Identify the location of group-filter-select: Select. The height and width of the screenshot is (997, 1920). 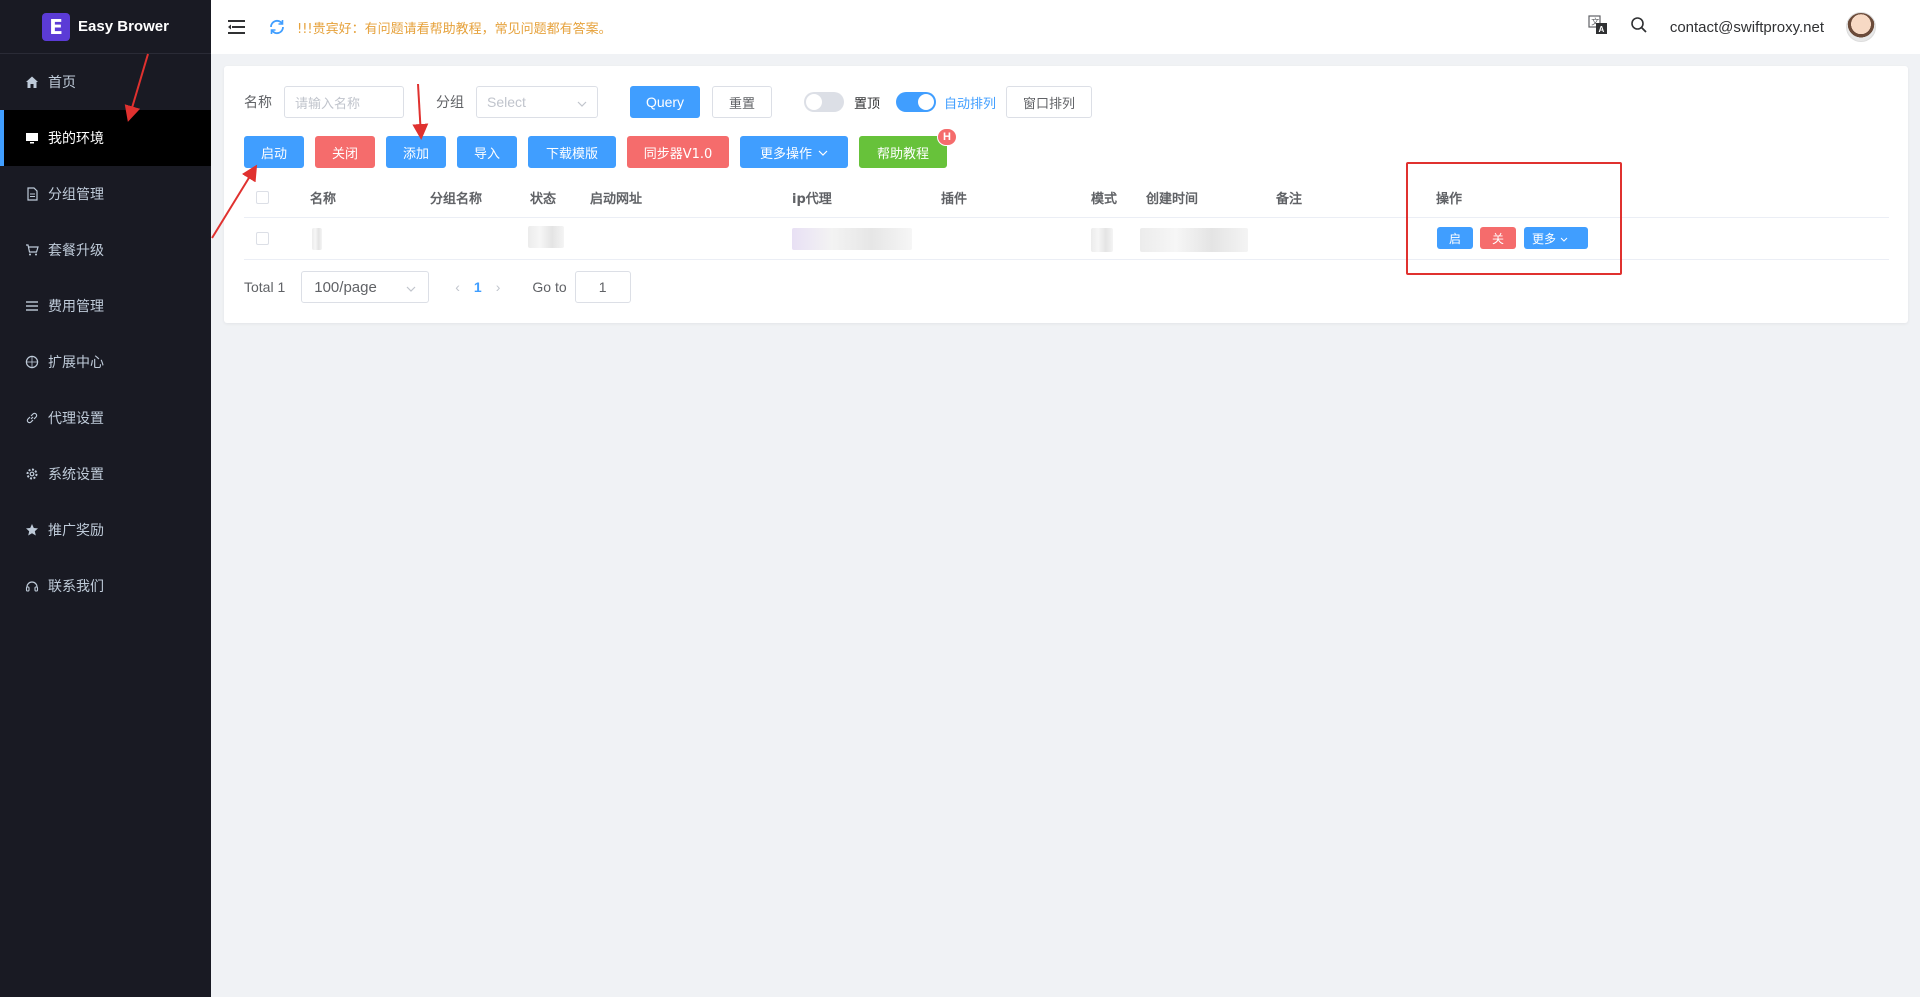
(537, 102).